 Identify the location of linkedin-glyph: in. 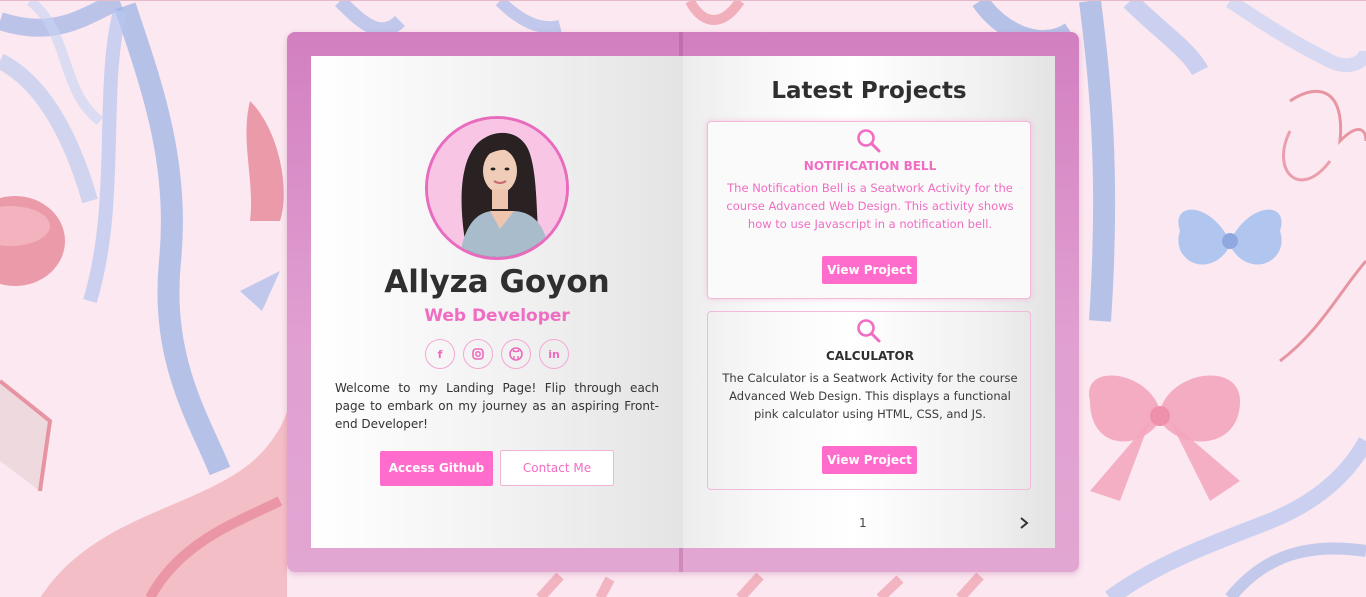
(554, 354).